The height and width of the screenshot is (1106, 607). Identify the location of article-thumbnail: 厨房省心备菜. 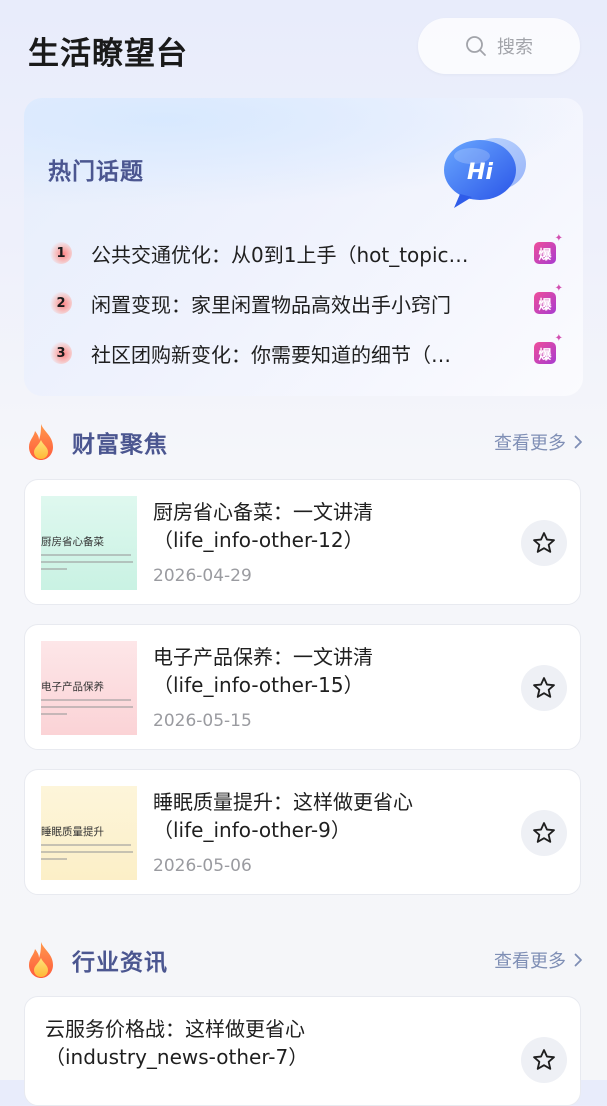
(89, 543).